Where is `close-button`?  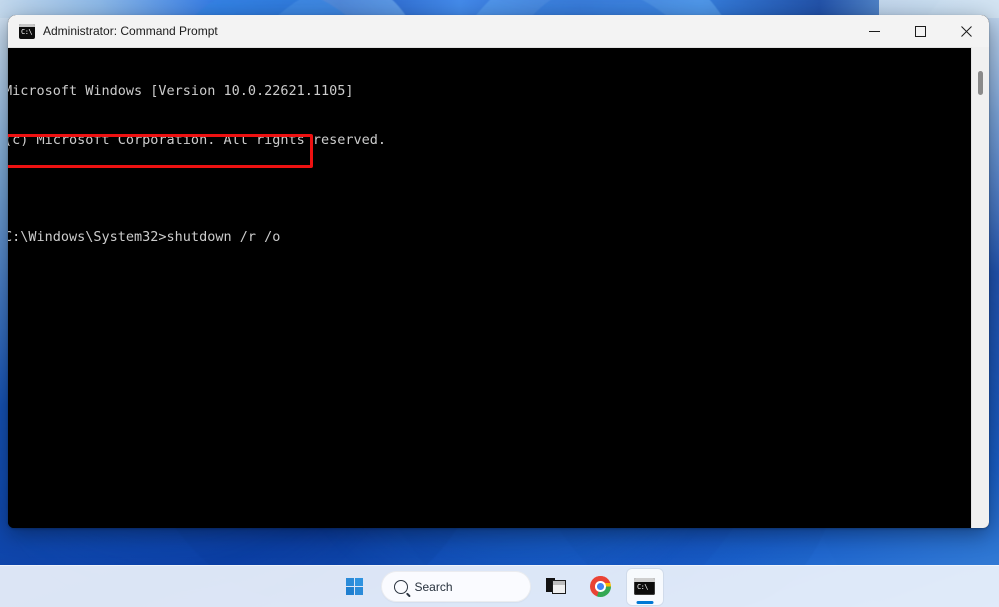 close-button is located at coordinates (966, 31).